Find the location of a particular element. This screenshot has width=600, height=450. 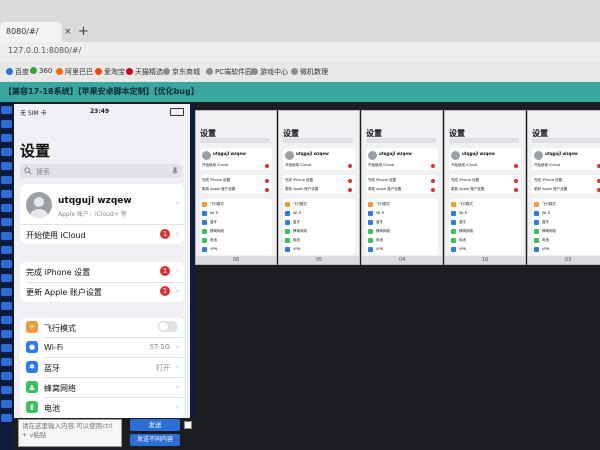

new-tab-button: + is located at coordinates (83, 31).